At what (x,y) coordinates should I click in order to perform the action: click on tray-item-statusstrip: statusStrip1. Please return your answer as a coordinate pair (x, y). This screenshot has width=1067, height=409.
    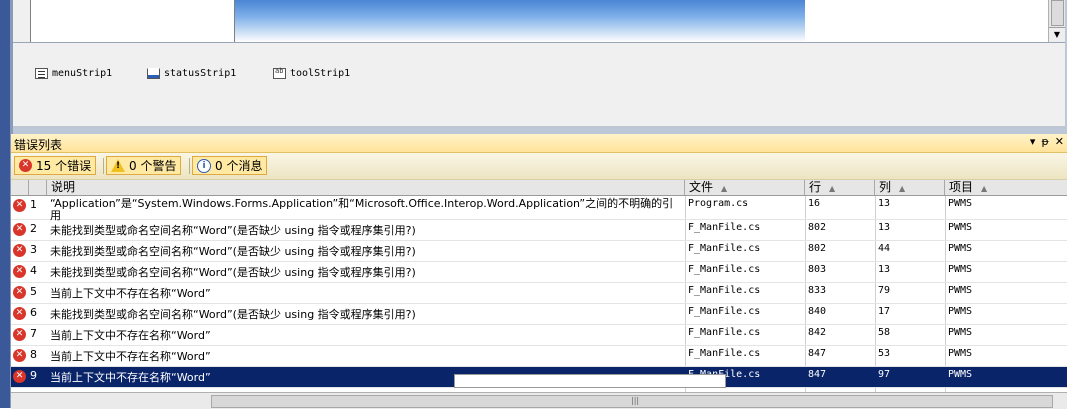
    Looking at the image, I should click on (191, 73).